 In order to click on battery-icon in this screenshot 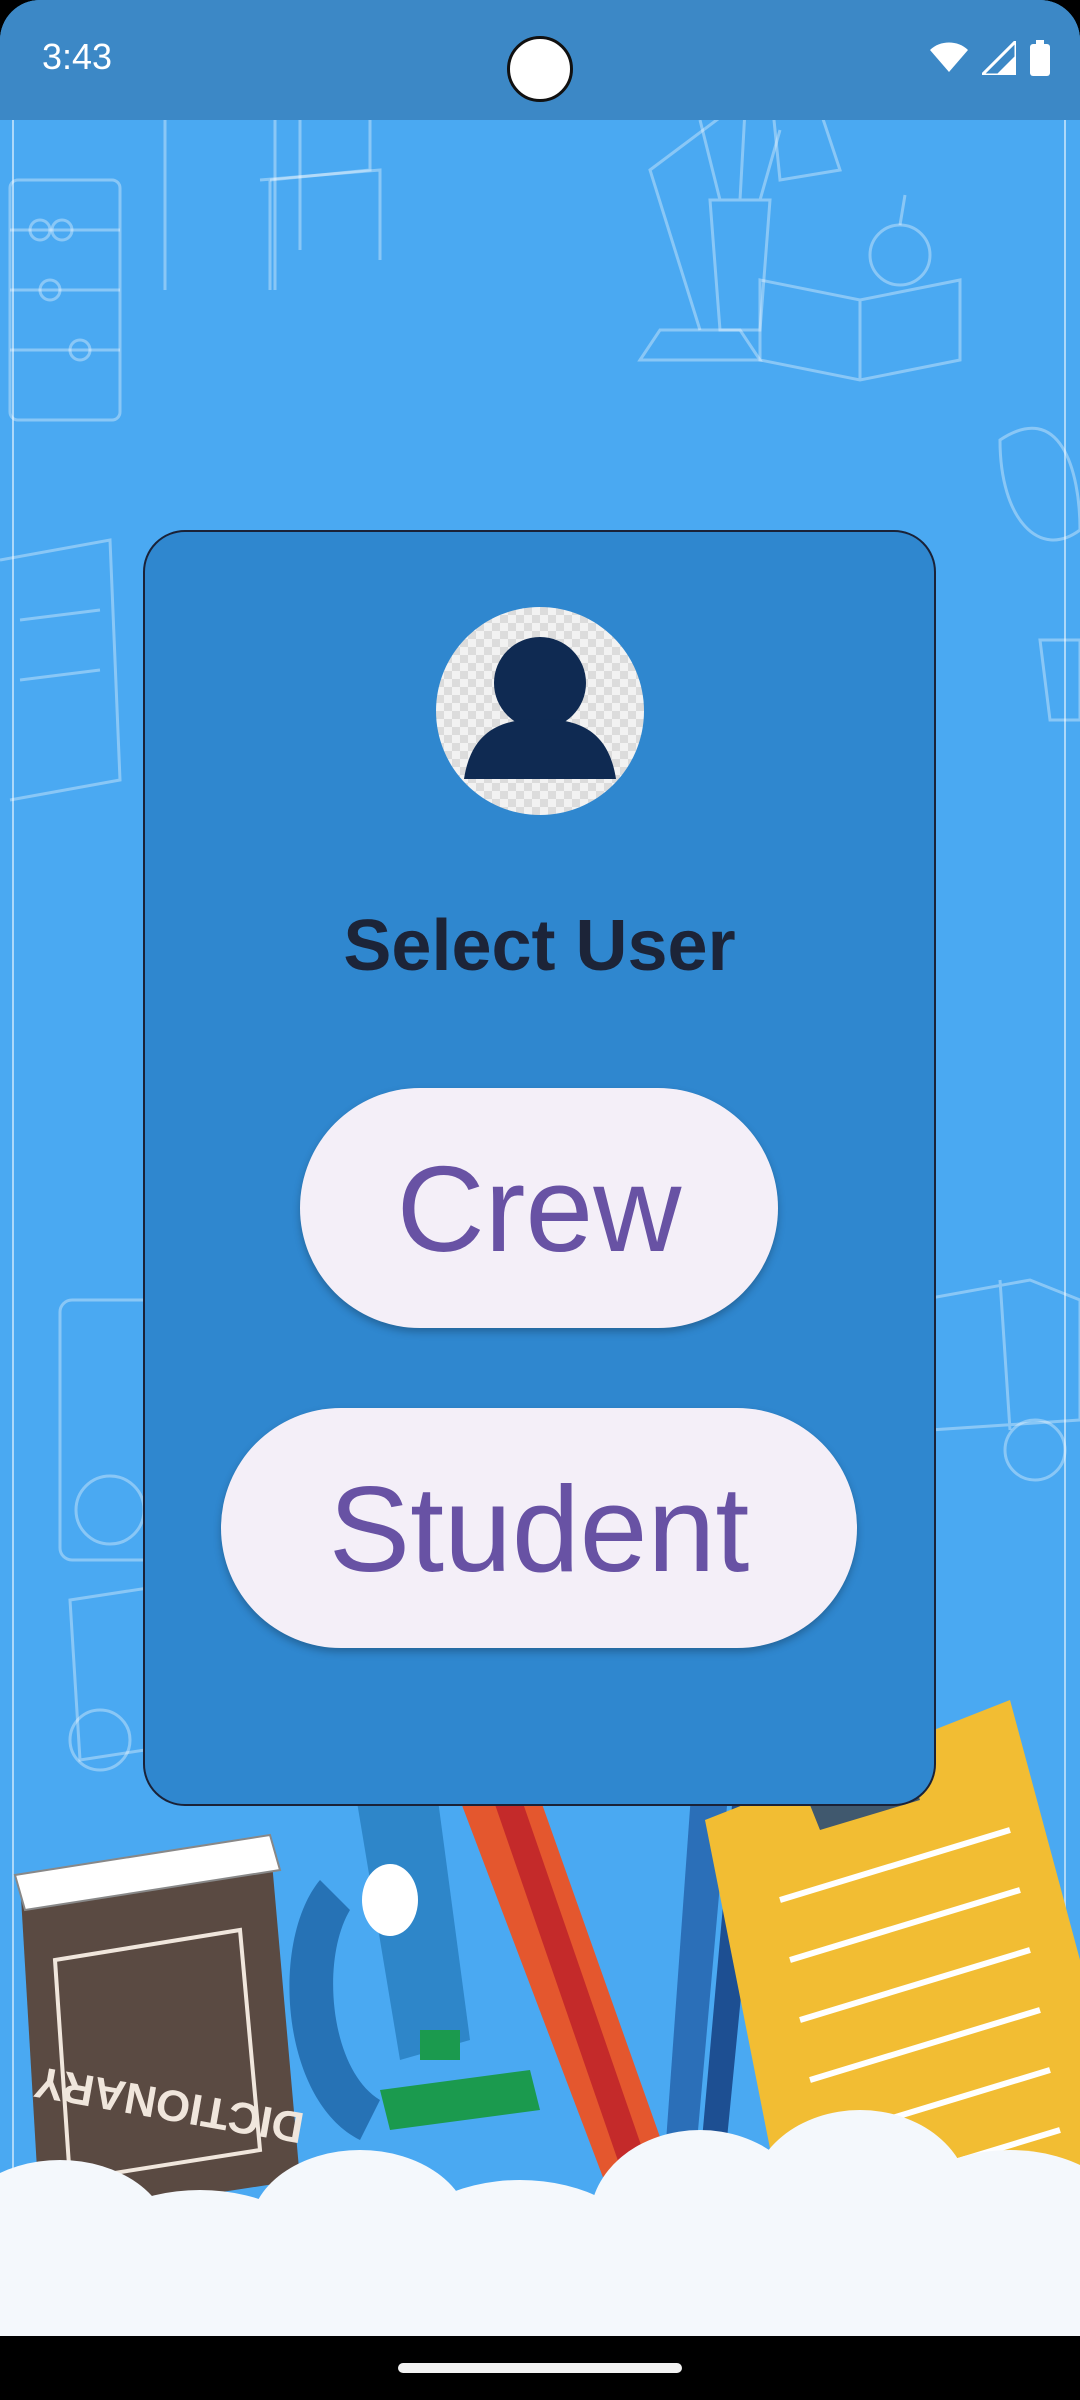, I will do `click(1040, 58)`.